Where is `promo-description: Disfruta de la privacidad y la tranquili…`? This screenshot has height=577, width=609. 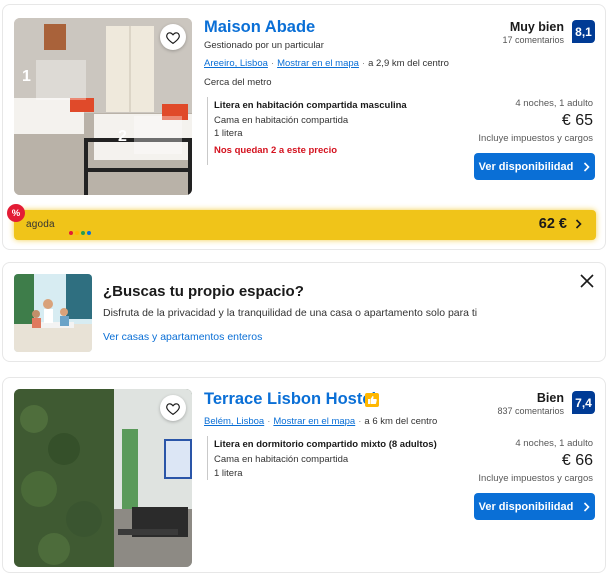
promo-description: Disfruta de la privacidad y la tranquili… is located at coordinates (290, 313).